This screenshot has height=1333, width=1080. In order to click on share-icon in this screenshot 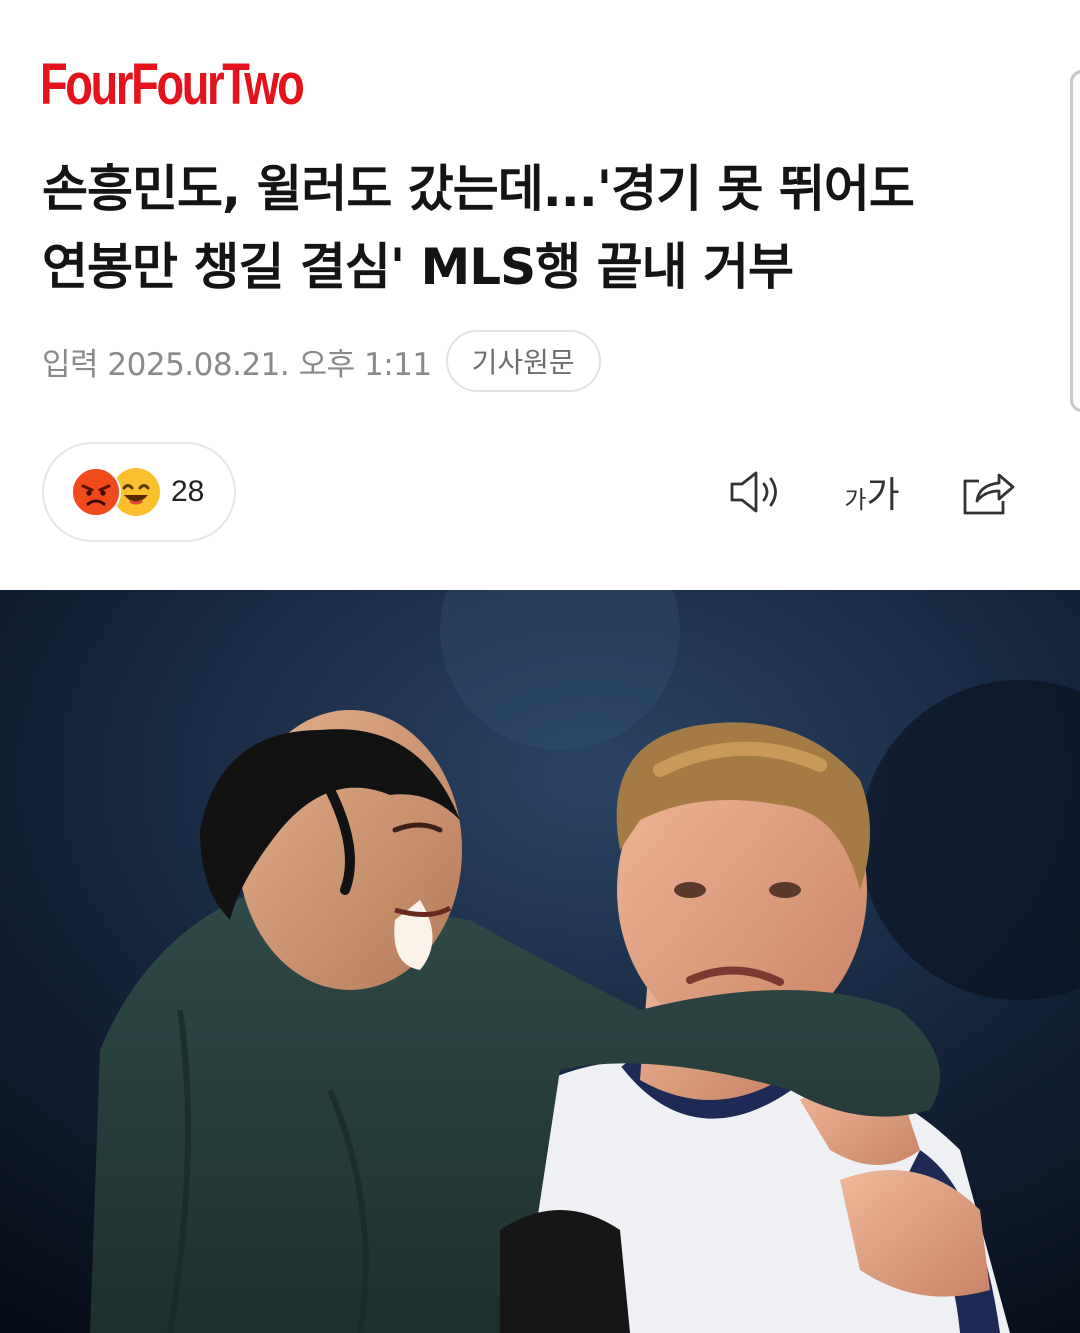, I will do `click(989, 494)`.